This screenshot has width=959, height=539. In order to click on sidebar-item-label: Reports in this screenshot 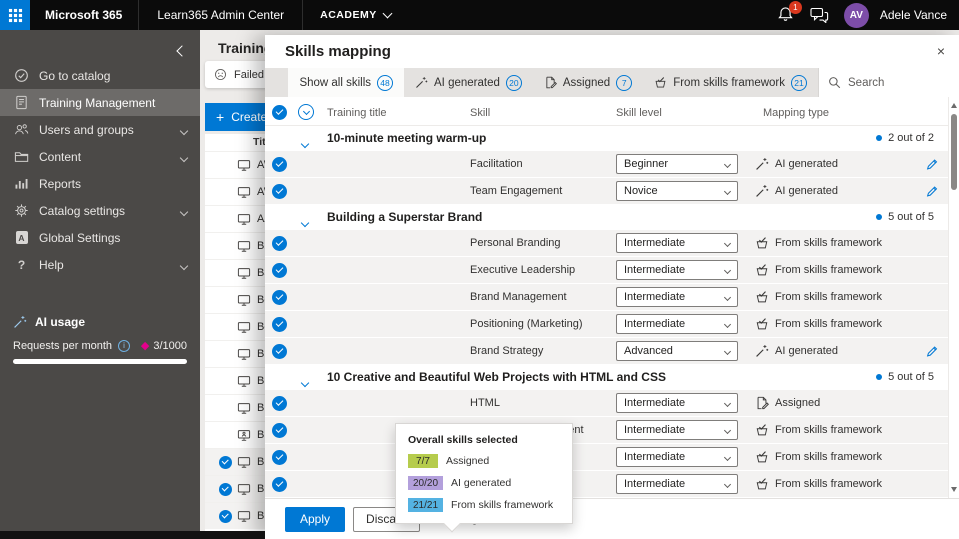, I will do `click(60, 183)`.